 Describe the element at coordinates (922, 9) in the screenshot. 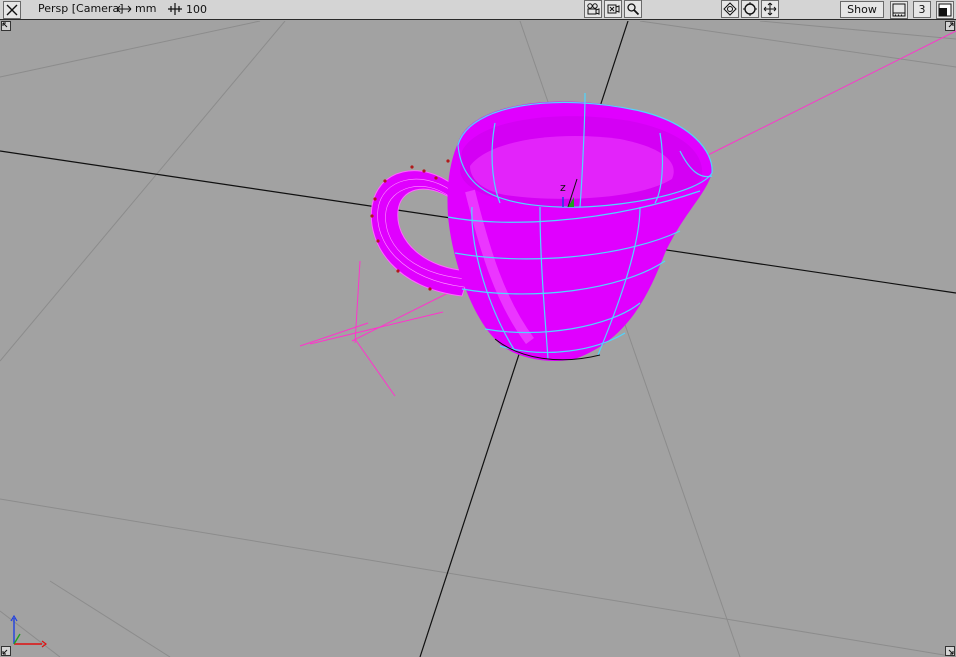

I see `layout-number: 3` at that location.